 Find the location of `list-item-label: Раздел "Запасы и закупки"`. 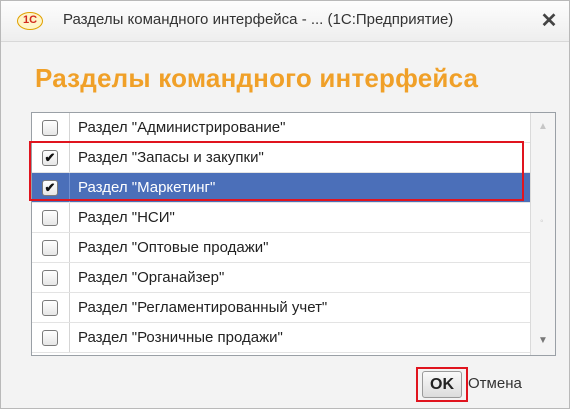

list-item-label: Раздел "Запасы и закупки" is located at coordinates (171, 157).